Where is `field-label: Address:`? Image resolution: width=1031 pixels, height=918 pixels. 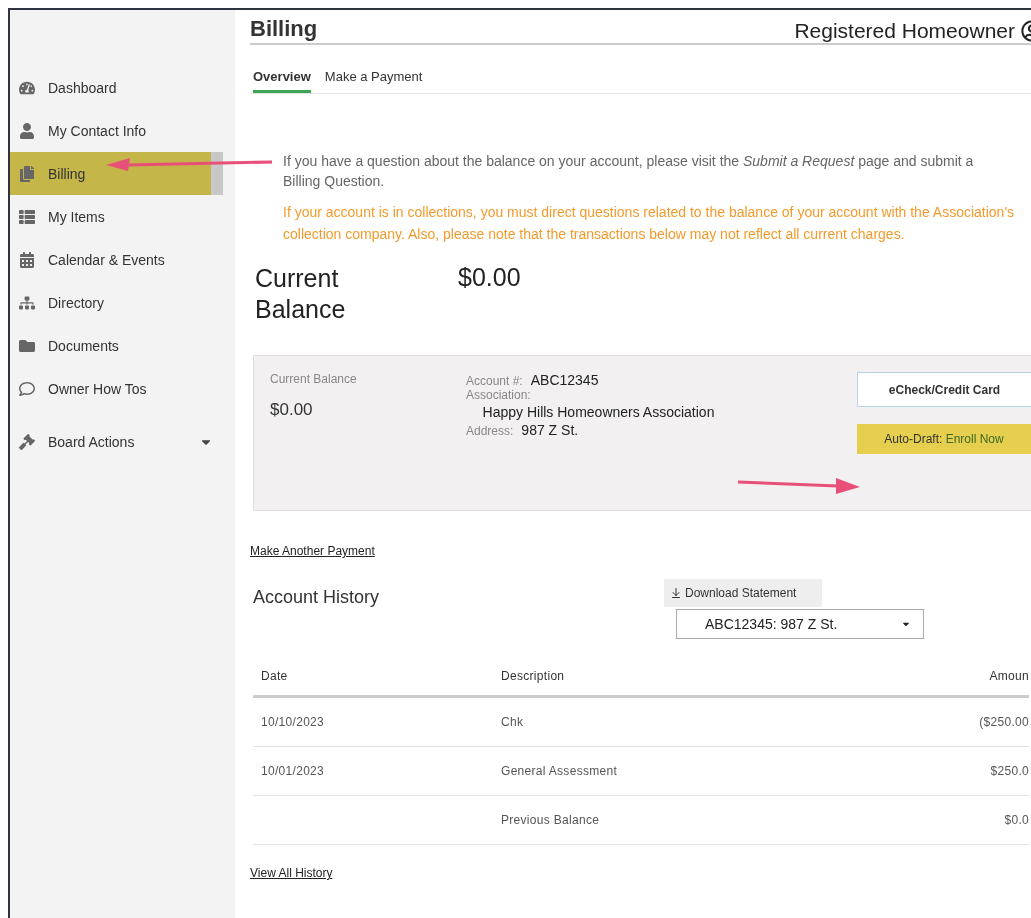
field-label: Address: is located at coordinates (490, 431).